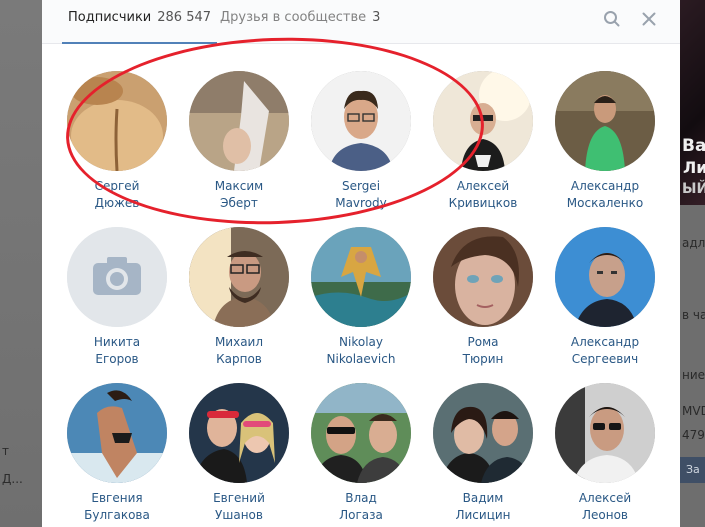 The height and width of the screenshot is (527, 705). What do you see at coordinates (293, 17) in the screenshot?
I see `tab-label: Друзья в сообществе` at bounding box center [293, 17].